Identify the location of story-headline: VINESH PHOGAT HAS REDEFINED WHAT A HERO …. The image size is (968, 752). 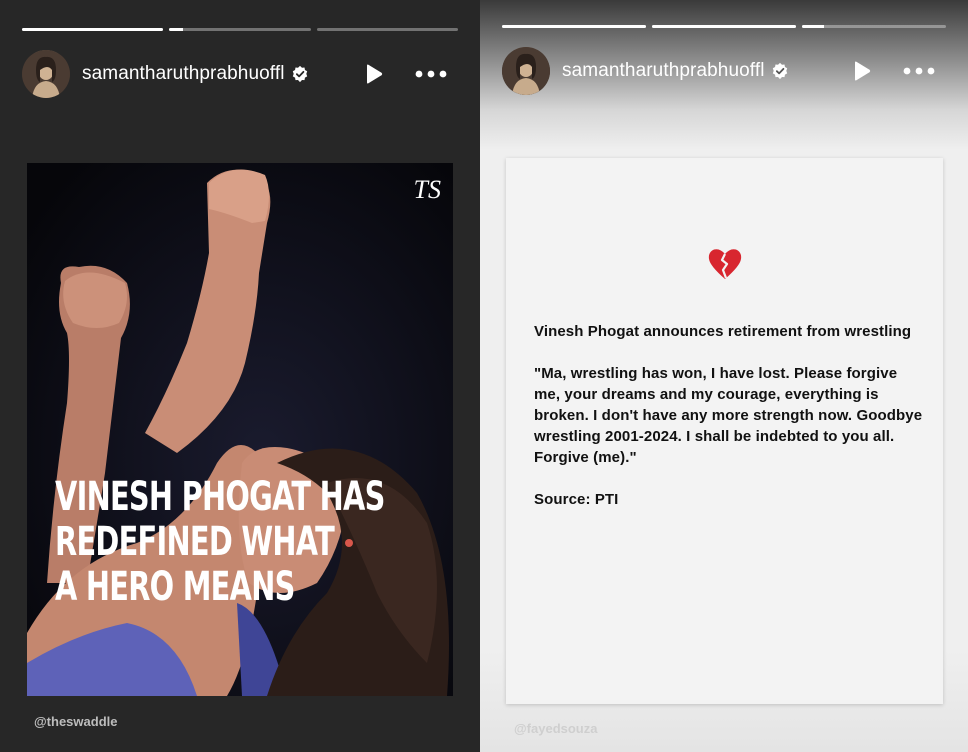
(249, 542).